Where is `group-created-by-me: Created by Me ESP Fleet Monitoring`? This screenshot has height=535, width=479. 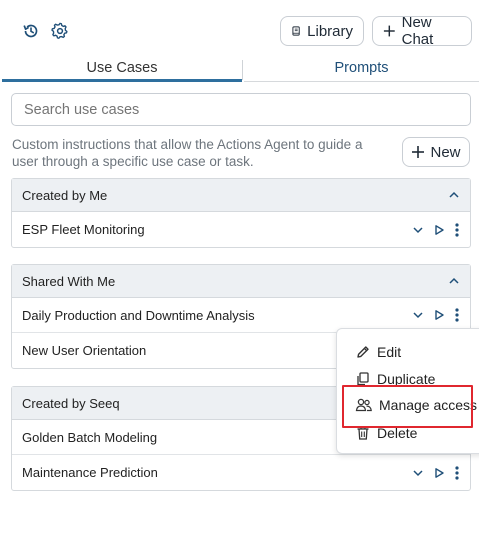 group-created-by-me: Created by Me ESP Fleet Monitoring is located at coordinates (241, 213).